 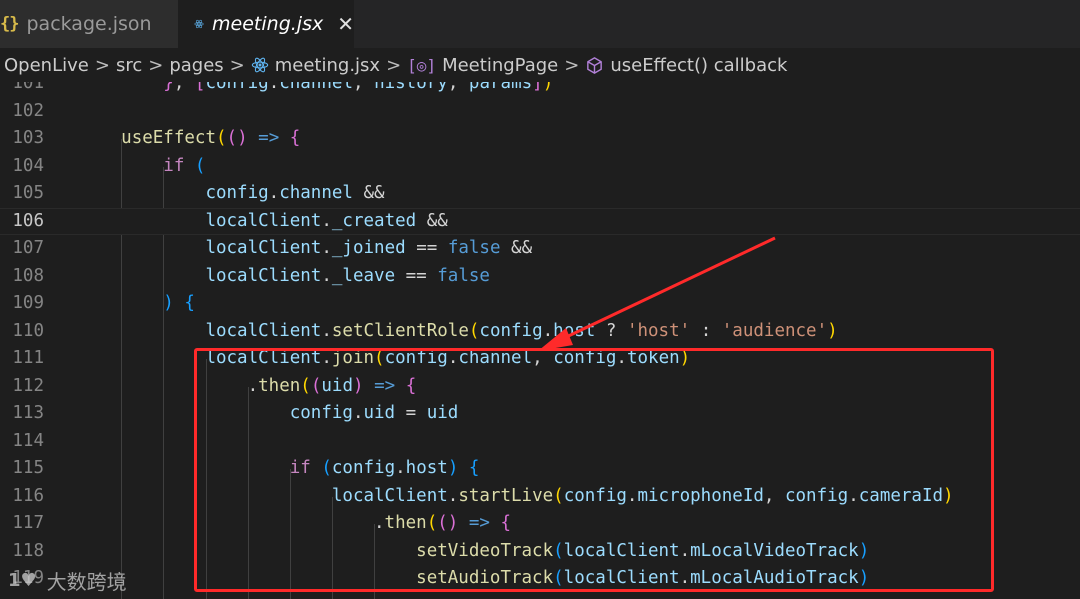 What do you see at coordinates (269, 138) in the screenshot?
I see `code-token: =>` at bounding box center [269, 138].